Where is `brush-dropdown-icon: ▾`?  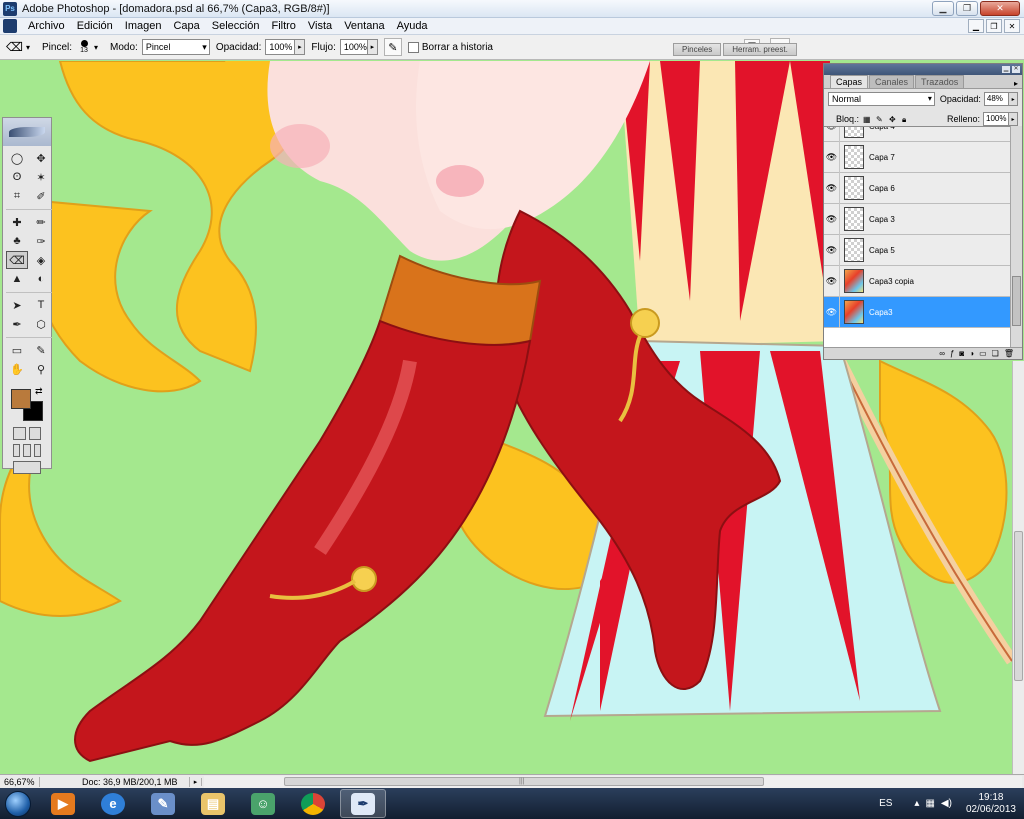 brush-dropdown-icon: ▾ is located at coordinates (96, 47).